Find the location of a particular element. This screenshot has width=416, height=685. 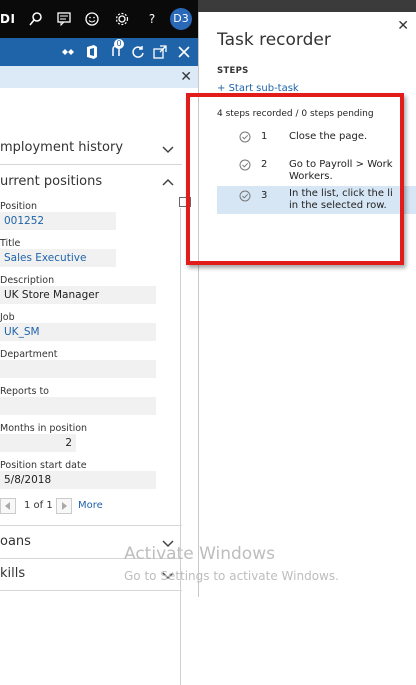

window-strip is located at coordinates (307, 6).